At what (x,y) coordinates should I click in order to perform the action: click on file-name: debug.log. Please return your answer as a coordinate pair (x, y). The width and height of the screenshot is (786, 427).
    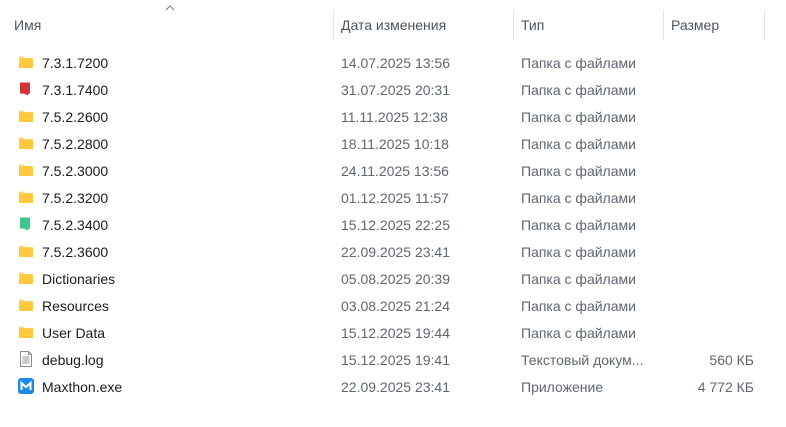
    Looking at the image, I should click on (73, 360).